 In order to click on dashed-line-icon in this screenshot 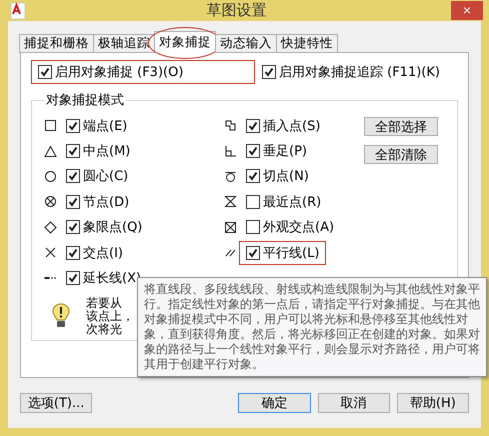, I will do `click(50, 278)`.